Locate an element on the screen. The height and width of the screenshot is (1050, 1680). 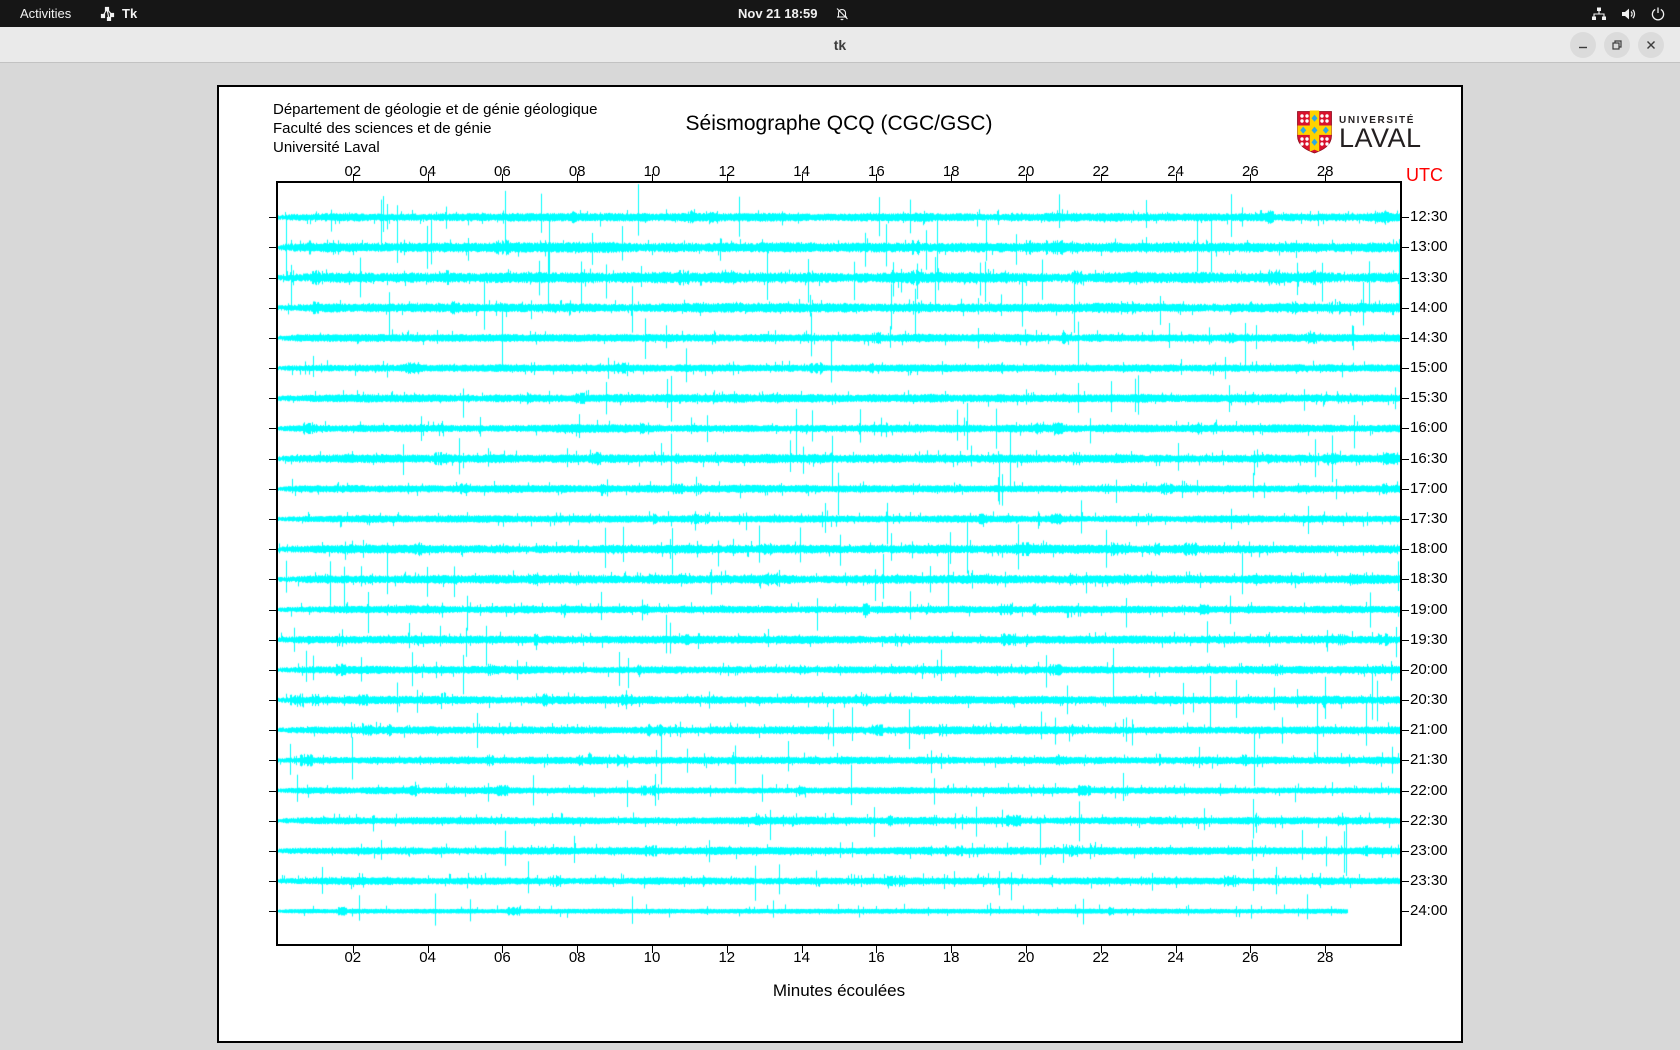
utc-row-label: 13:30 is located at coordinates (1429, 277).